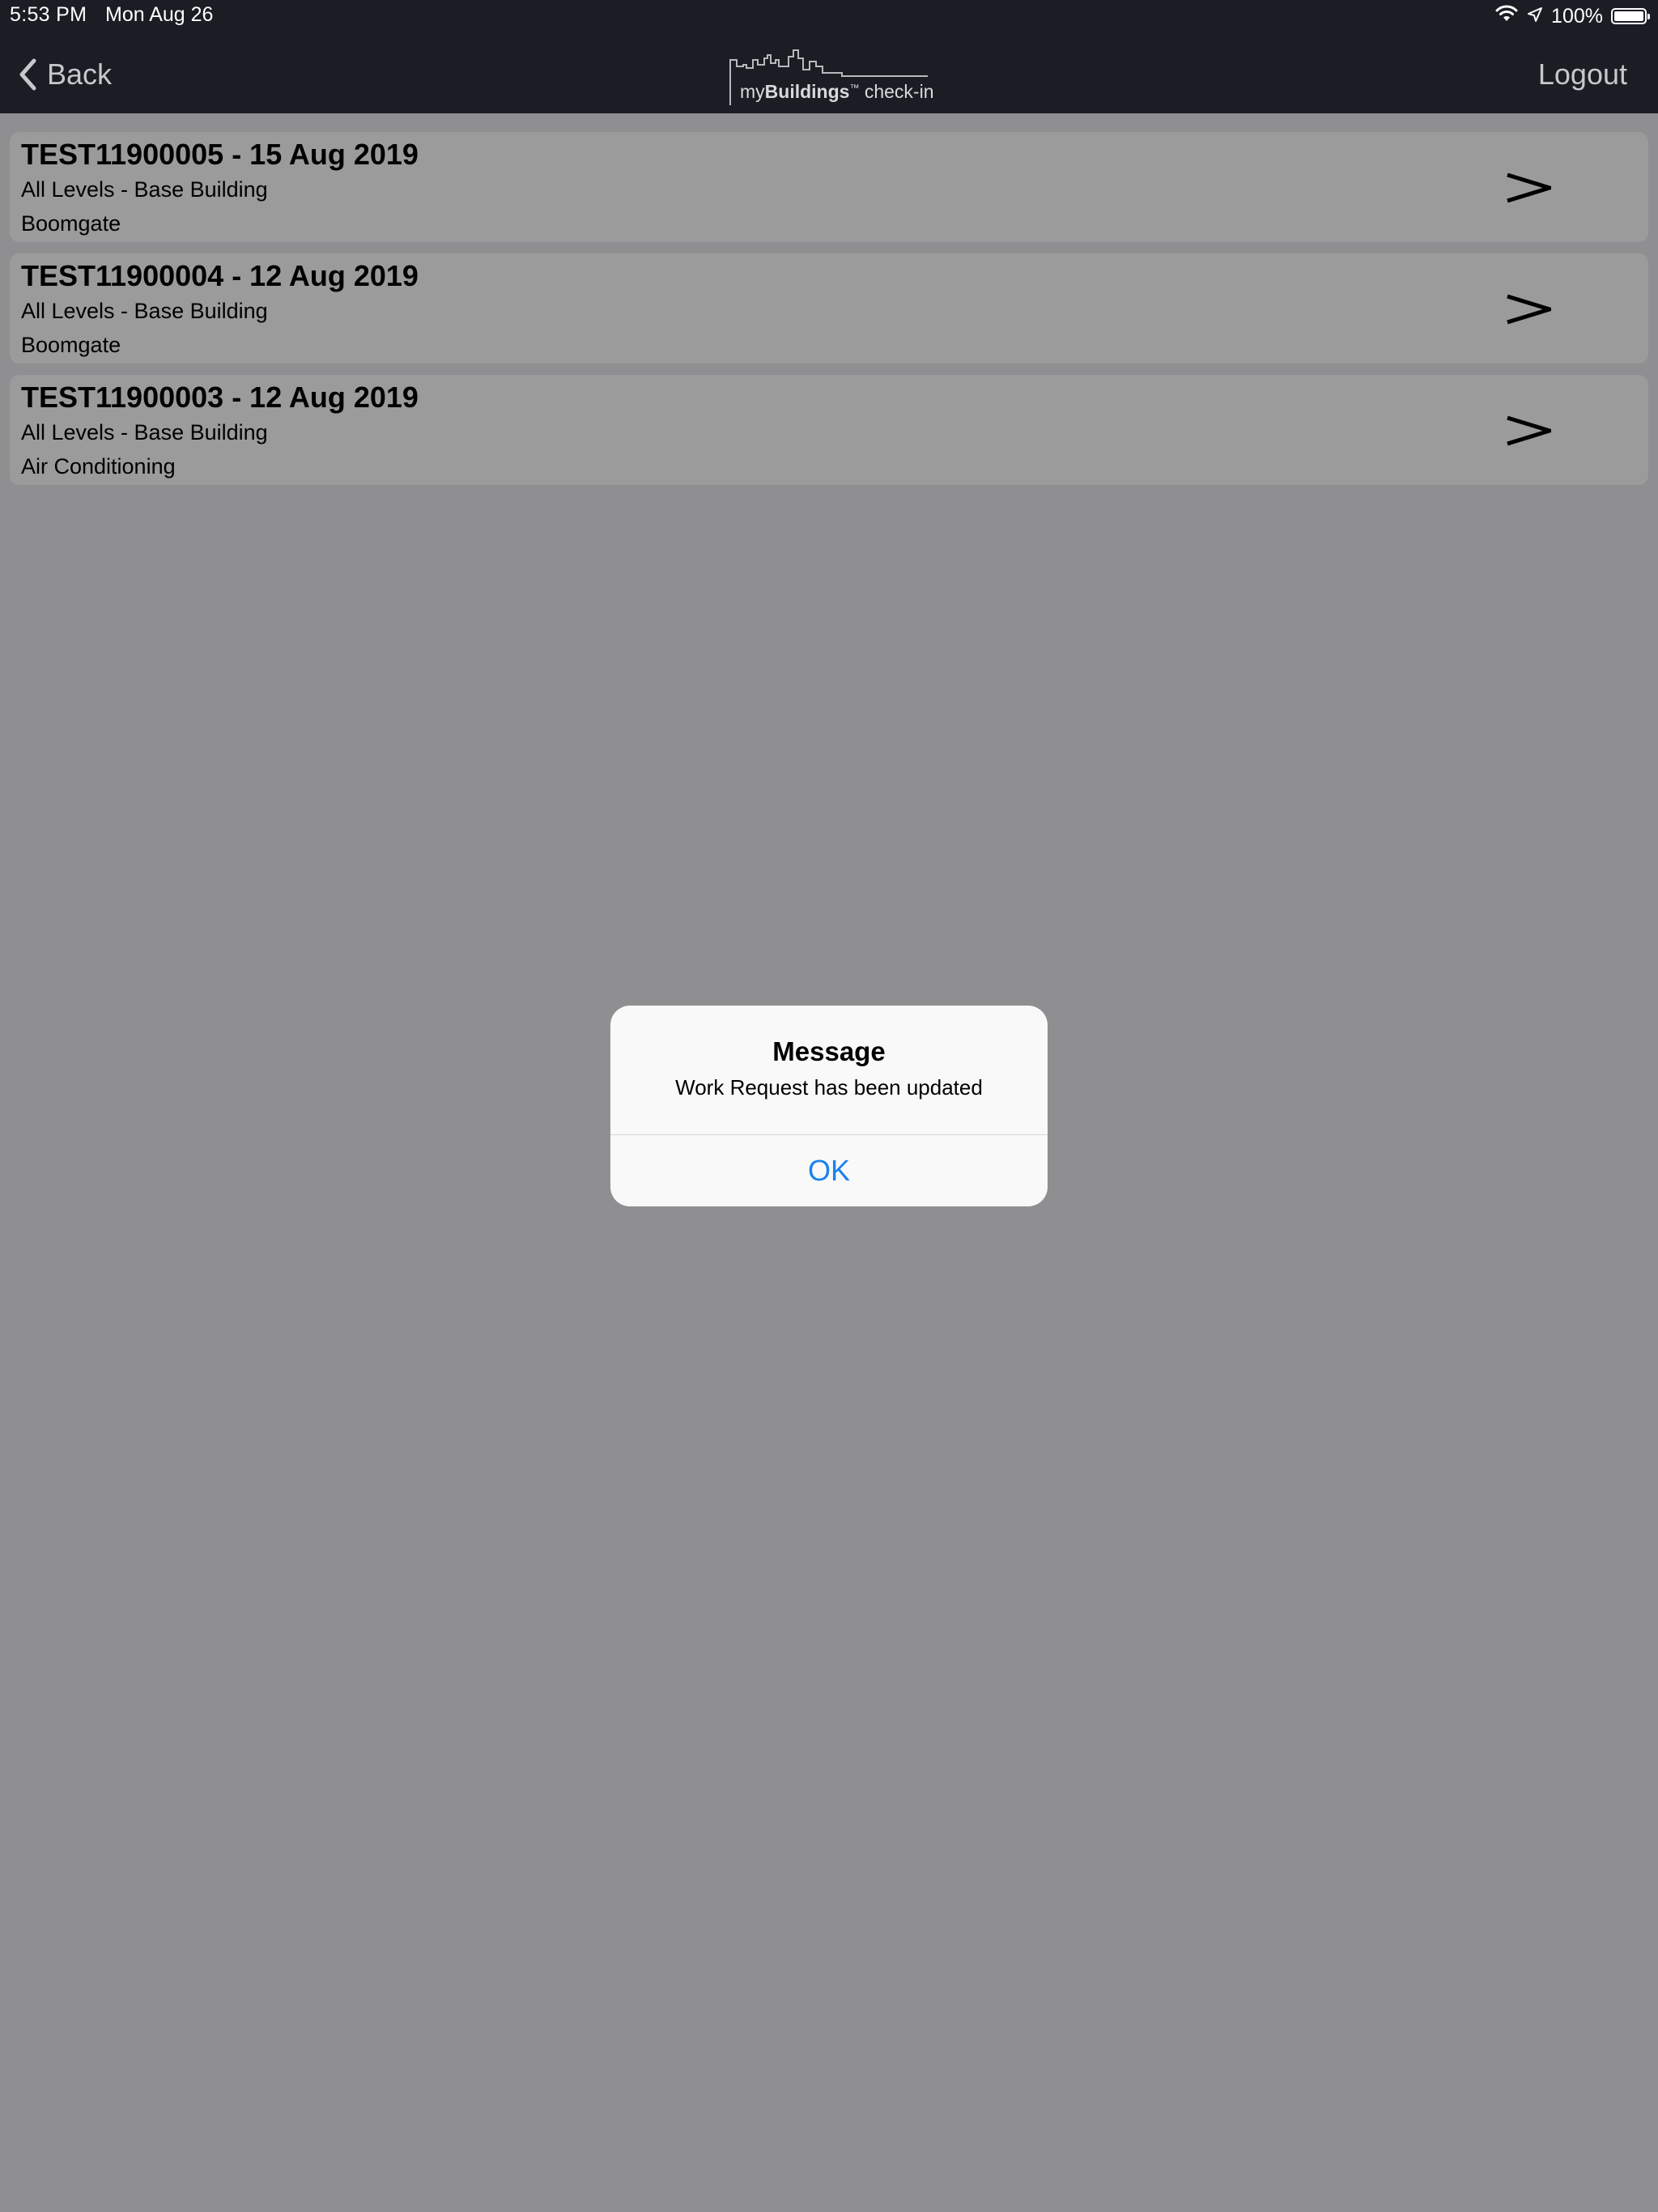 The width and height of the screenshot is (1658, 2212). Describe the element at coordinates (829, 1171) in the screenshot. I see `ok-button: OK` at that location.